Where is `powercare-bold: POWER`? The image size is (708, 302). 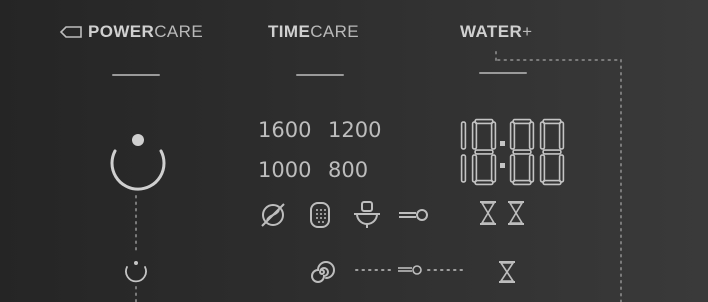
powercare-bold: POWER is located at coordinates (121, 31).